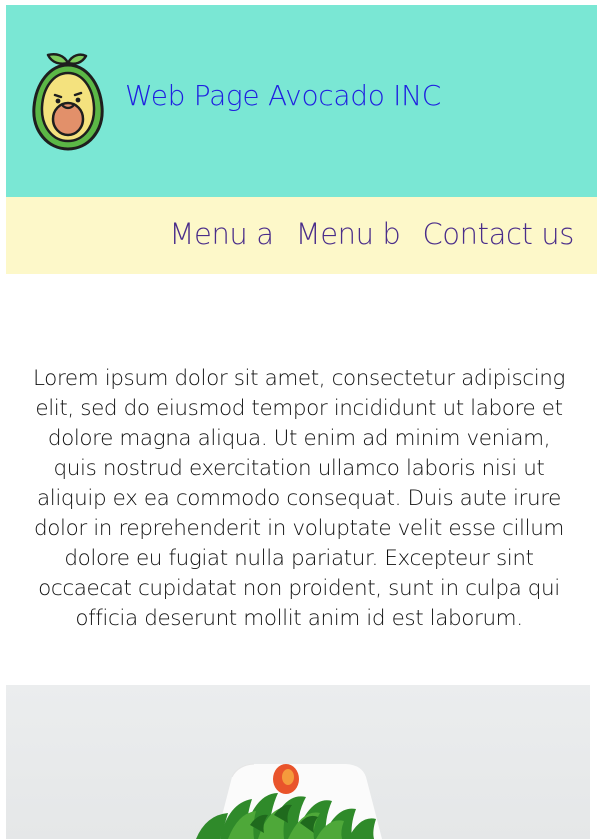  I want to click on nav-item-menu-a: Menu a, so click(221, 234).